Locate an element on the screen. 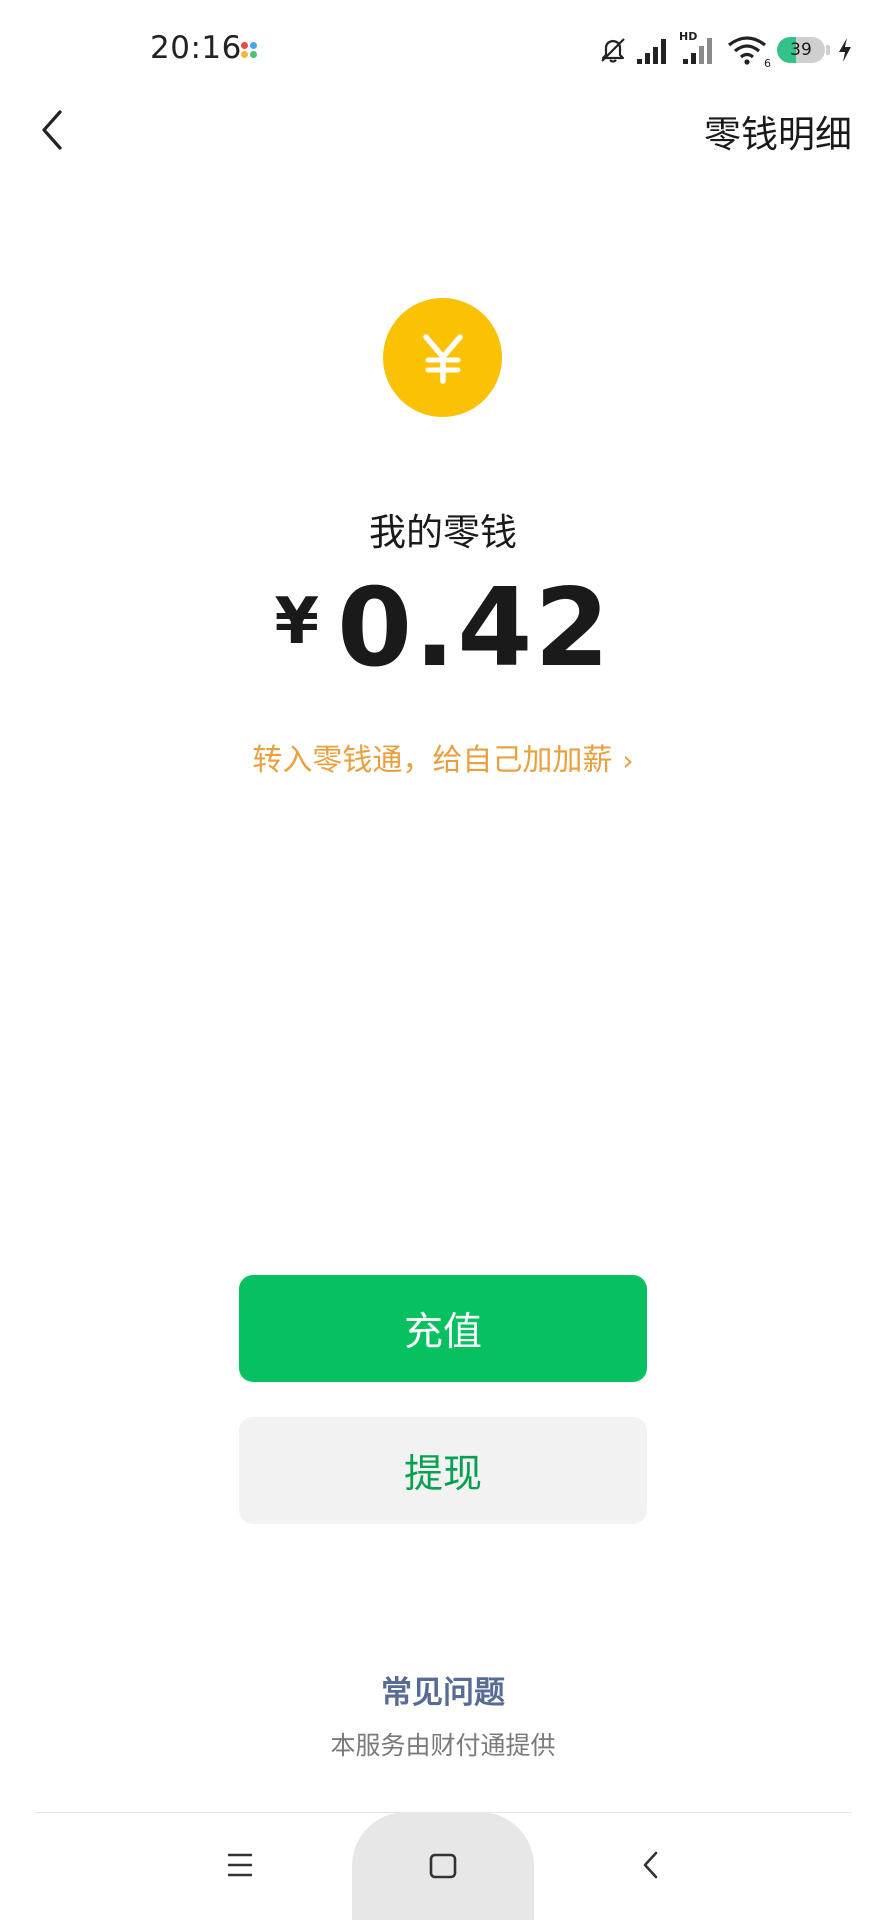  back-icon is located at coordinates (650, 1865).